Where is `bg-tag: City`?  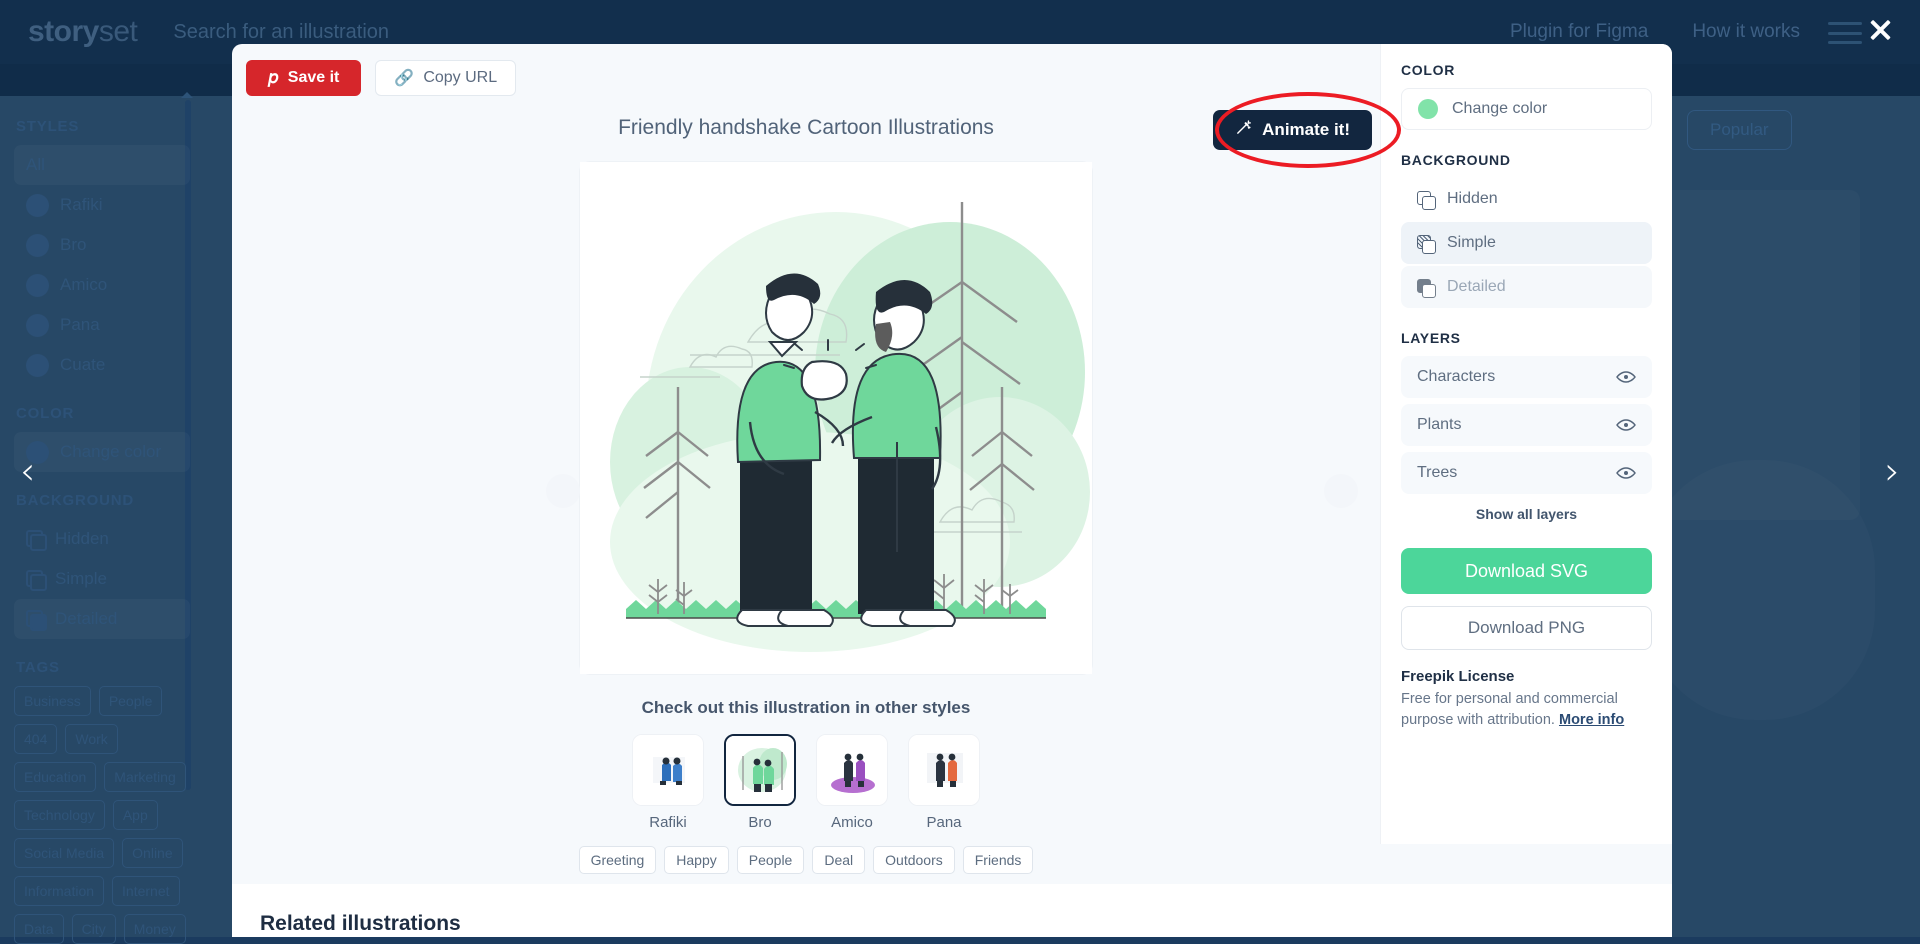
bg-tag: City is located at coordinates (94, 929).